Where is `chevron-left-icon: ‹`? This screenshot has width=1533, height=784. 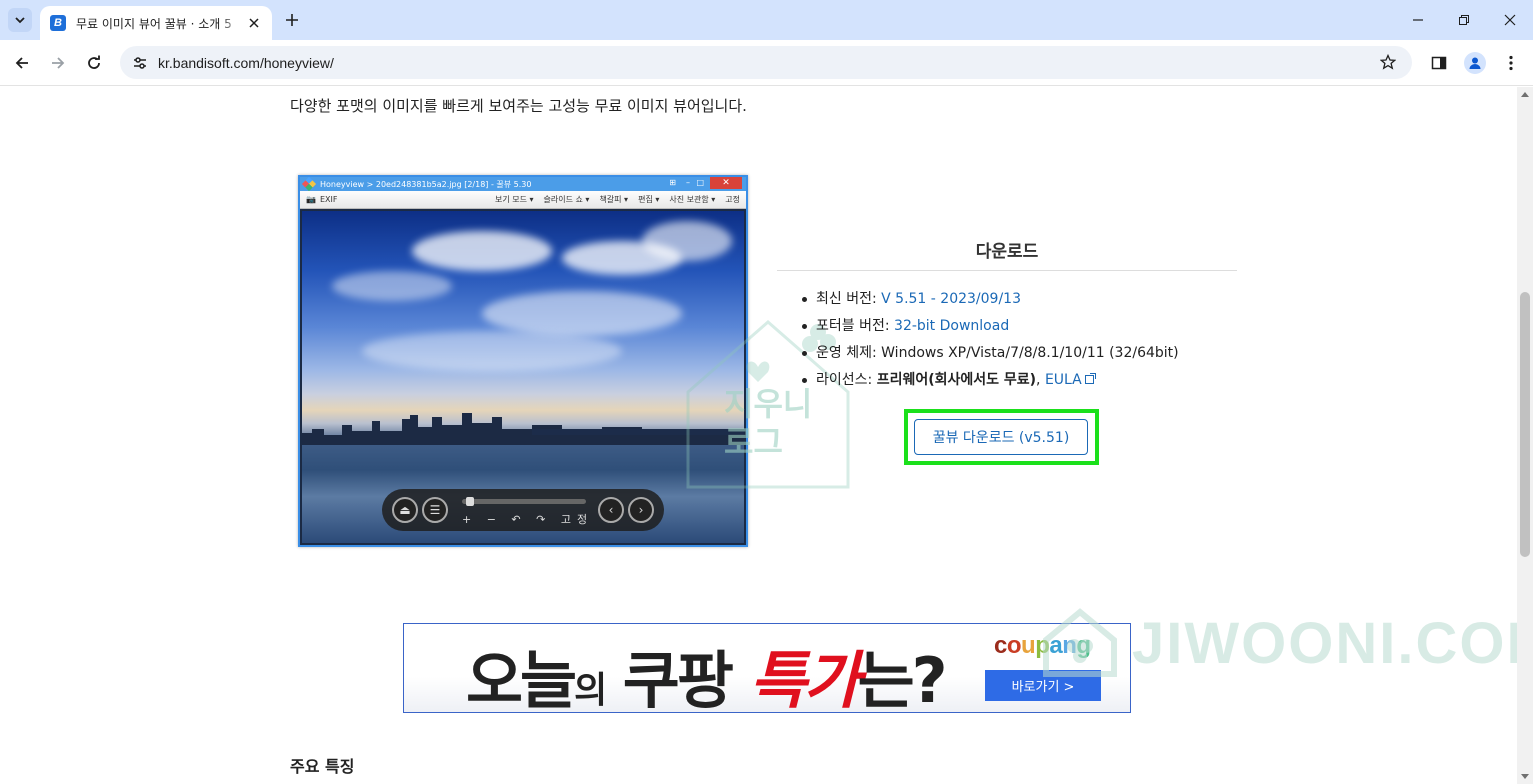
chevron-left-icon: ‹ is located at coordinates (611, 510).